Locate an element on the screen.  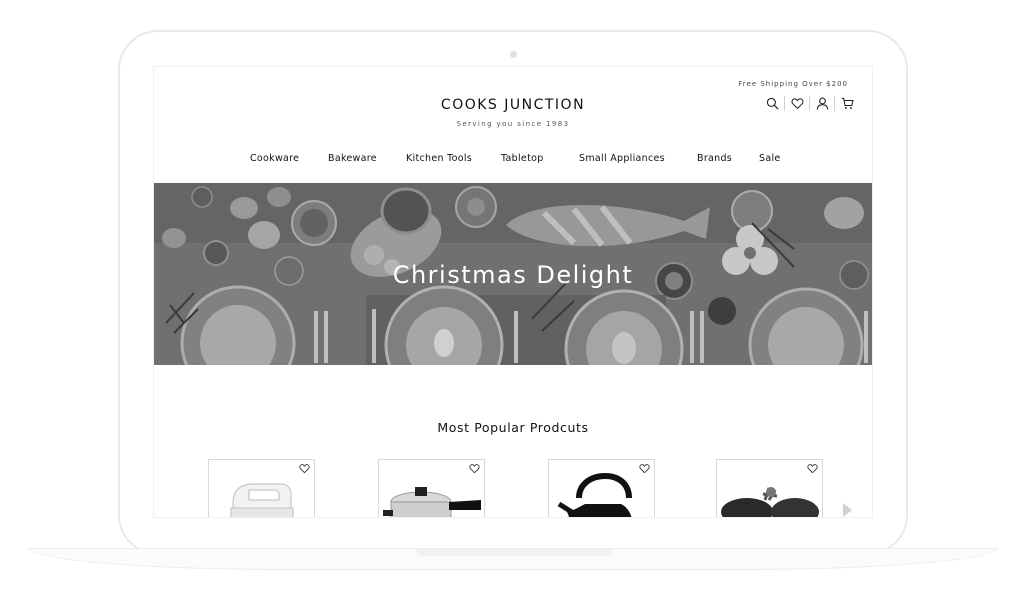
nav-item-bakeware: Bakeware is located at coordinates (352, 158).